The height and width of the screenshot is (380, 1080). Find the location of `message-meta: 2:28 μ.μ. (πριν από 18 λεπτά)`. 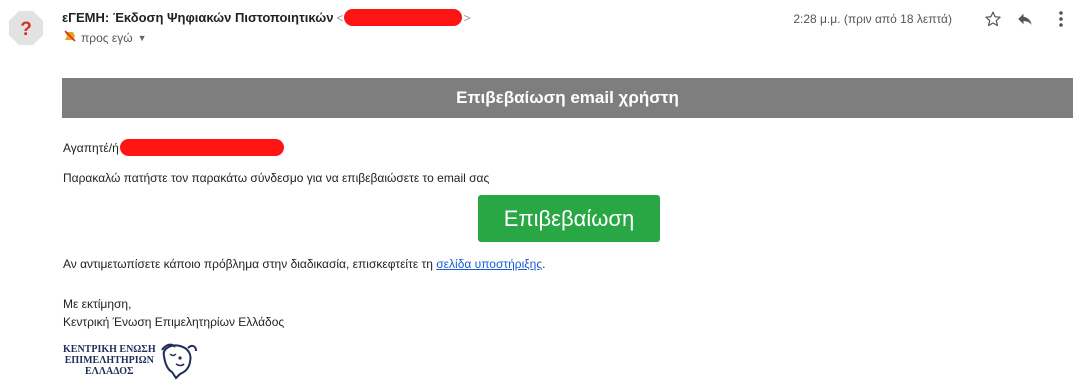

message-meta: 2:28 μ.μ. (πριν από 18 λεπτά) is located at coordinates (932, 19).